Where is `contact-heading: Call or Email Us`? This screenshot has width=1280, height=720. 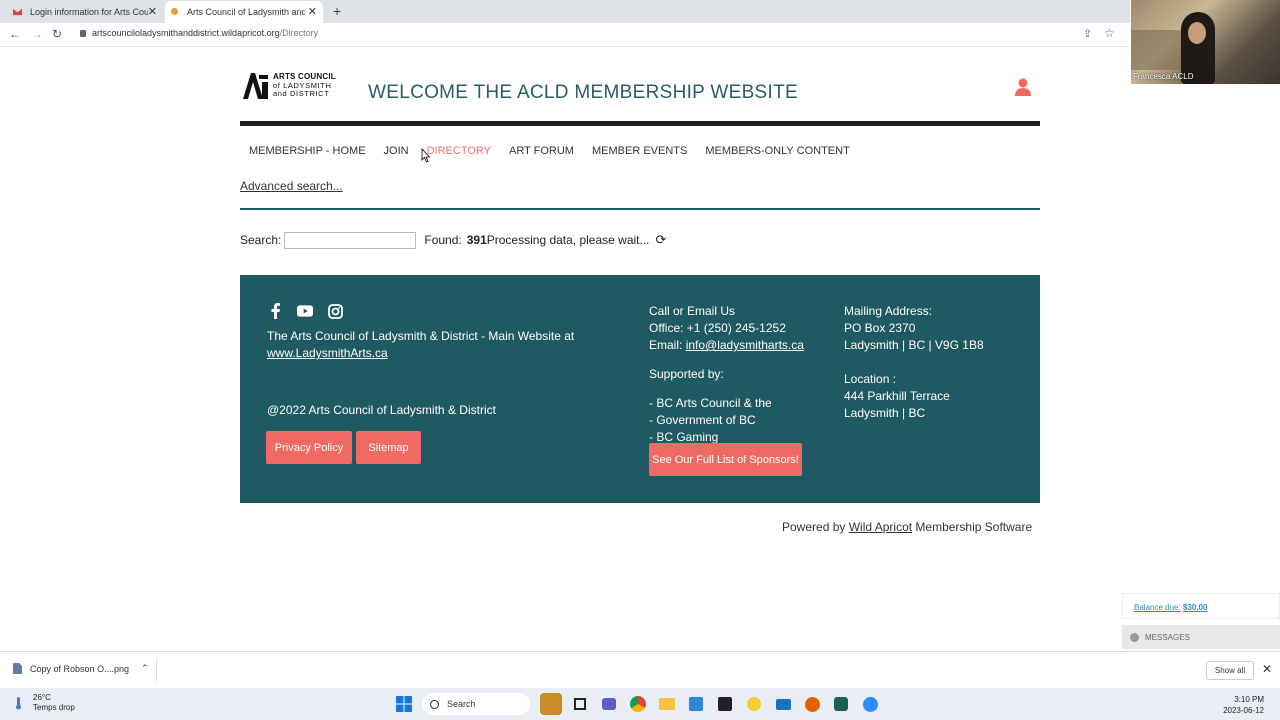 contact-heading: Call or Email Us is located at coordinates (692, 311).